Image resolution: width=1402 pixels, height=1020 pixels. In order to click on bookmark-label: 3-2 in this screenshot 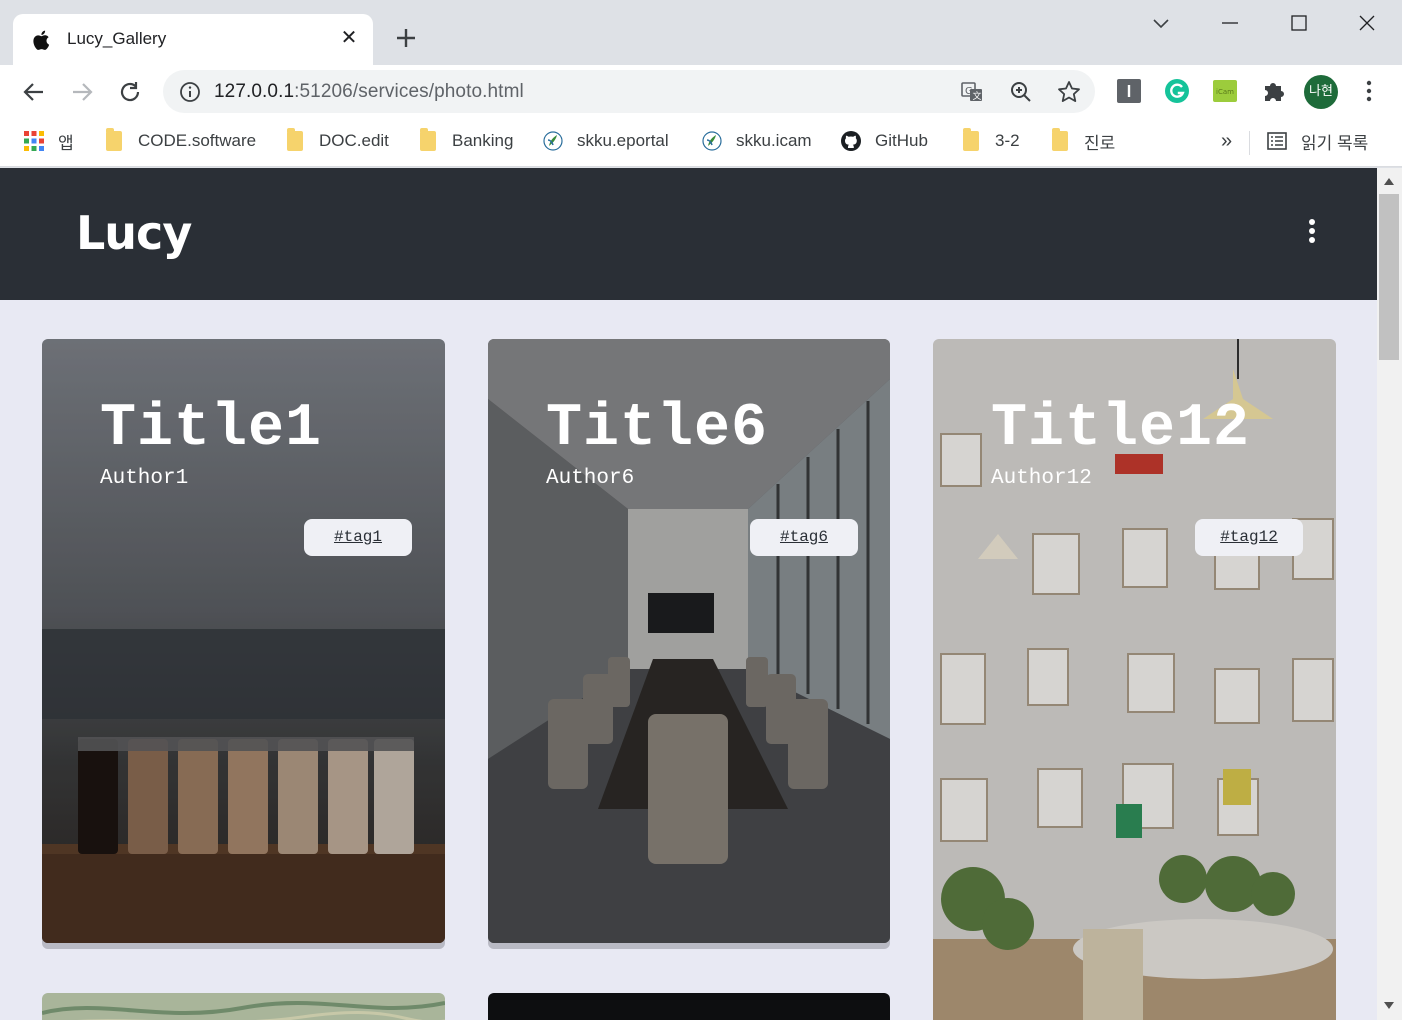, I will do `click(1007, 140)`.